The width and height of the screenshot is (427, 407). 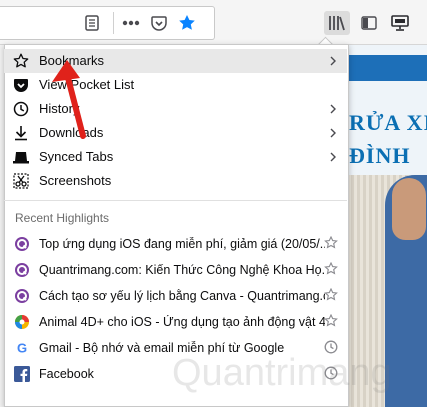 I want to click on menu-item-screenshots: Screenshots, so click(x=175, y=181).